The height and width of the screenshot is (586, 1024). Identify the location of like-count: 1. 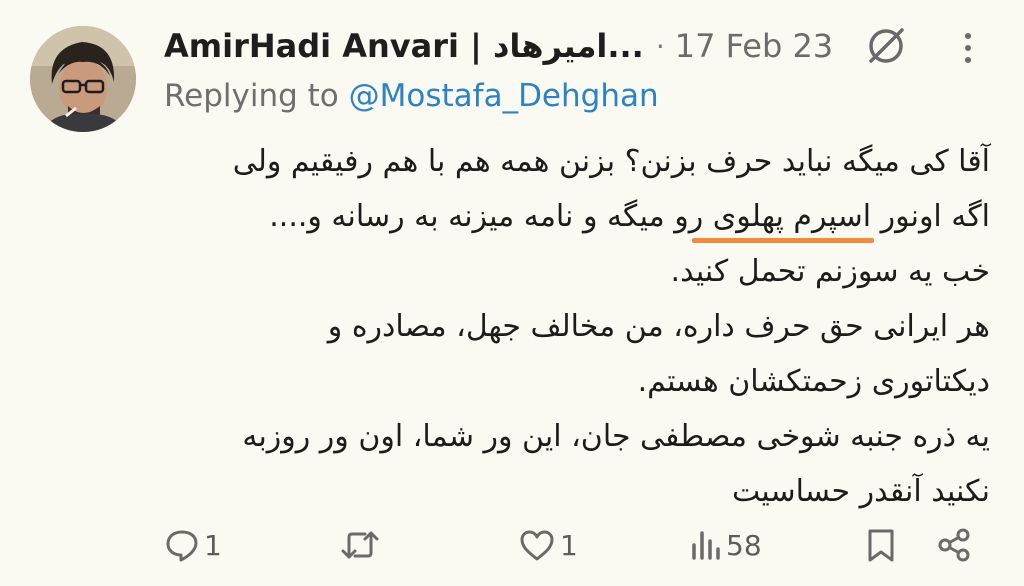
(569, 545).